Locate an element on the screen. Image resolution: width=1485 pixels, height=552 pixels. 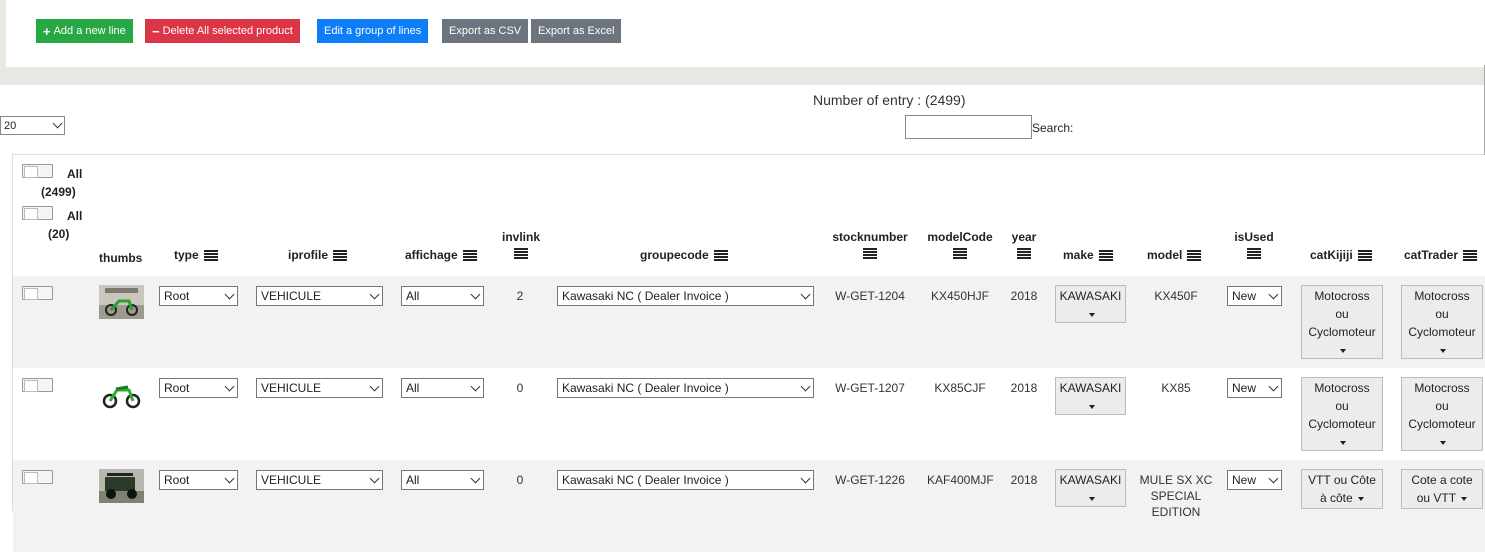
column-header-modelcode: modelCode is located at coordinates (960, 244).